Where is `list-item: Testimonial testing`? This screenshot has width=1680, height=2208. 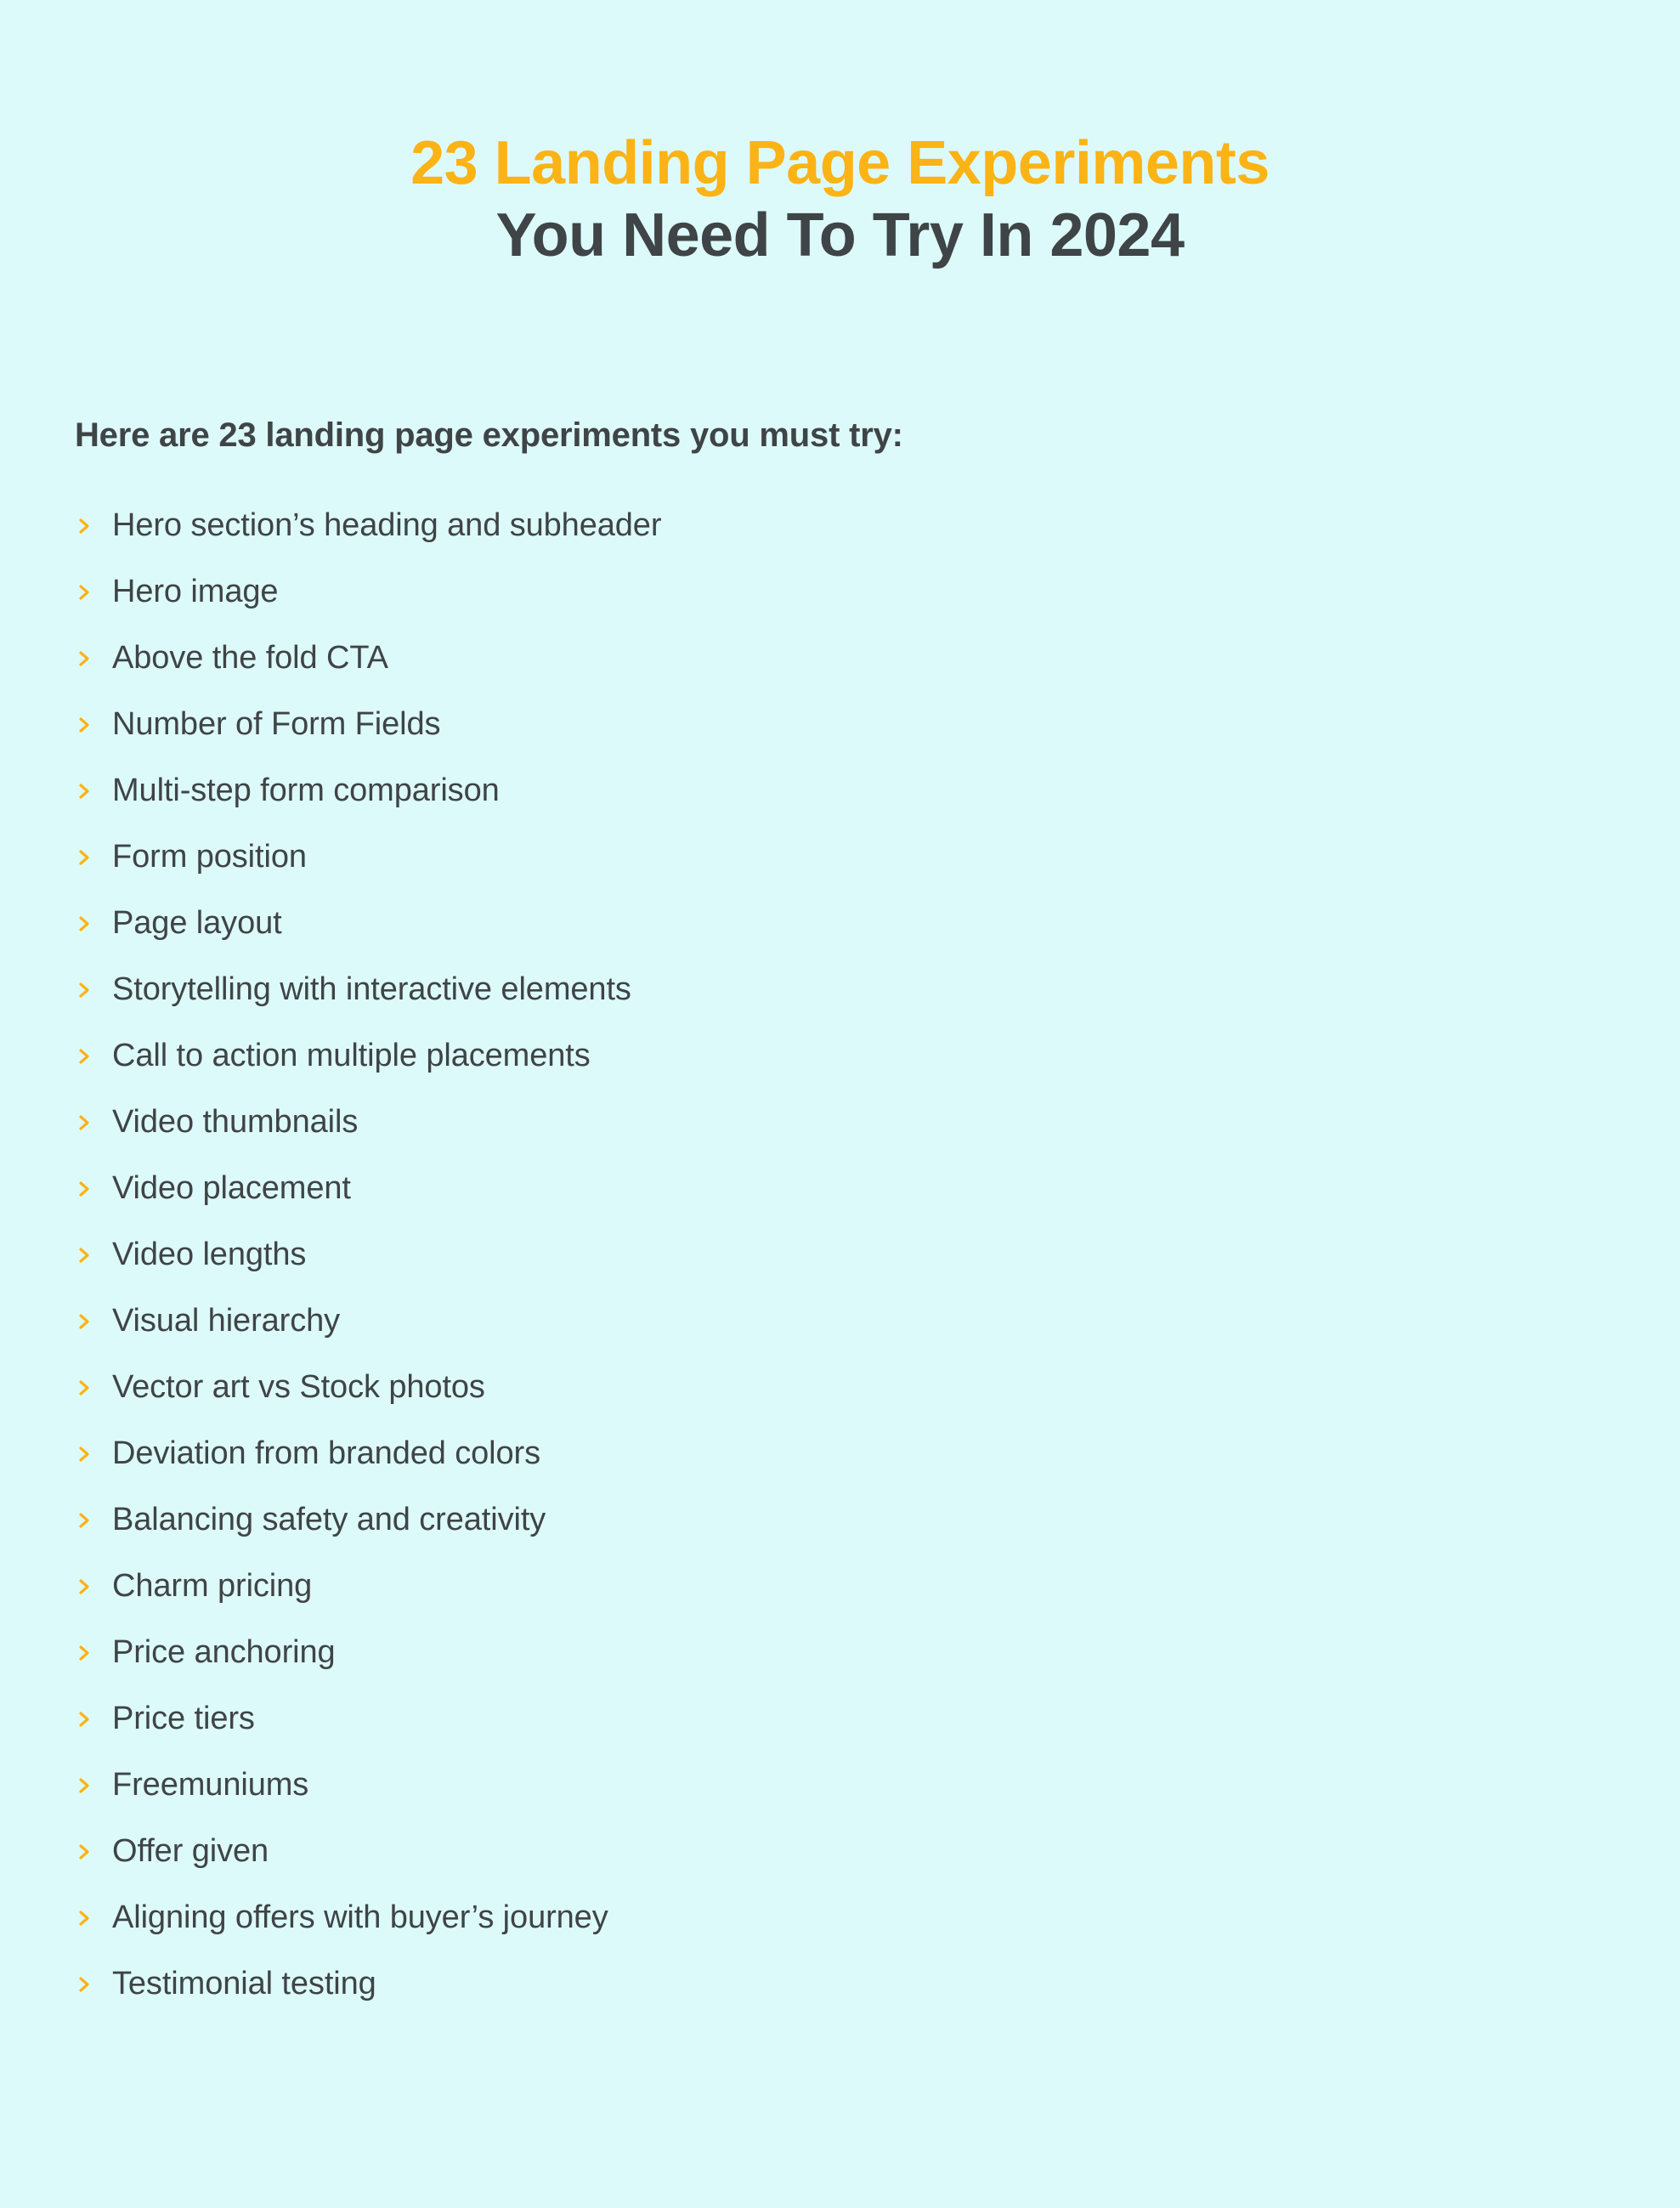
list-item: Testimonial testing is located at coordinates (877, 1984).